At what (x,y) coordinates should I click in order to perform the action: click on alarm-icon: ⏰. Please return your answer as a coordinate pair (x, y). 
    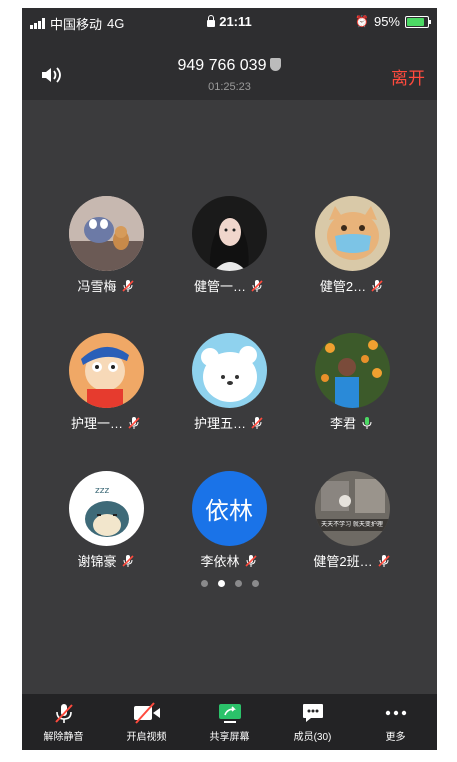
    Looking at the image, I should click on (362, 22).